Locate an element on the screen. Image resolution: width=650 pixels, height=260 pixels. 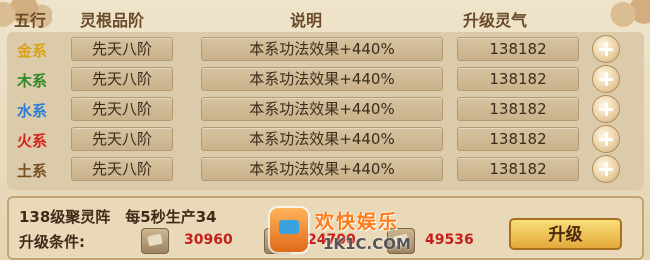
element-row-metal: 金系 先天八阶 本系功法效果+440% 138182 is located at coordinates (325, 48).